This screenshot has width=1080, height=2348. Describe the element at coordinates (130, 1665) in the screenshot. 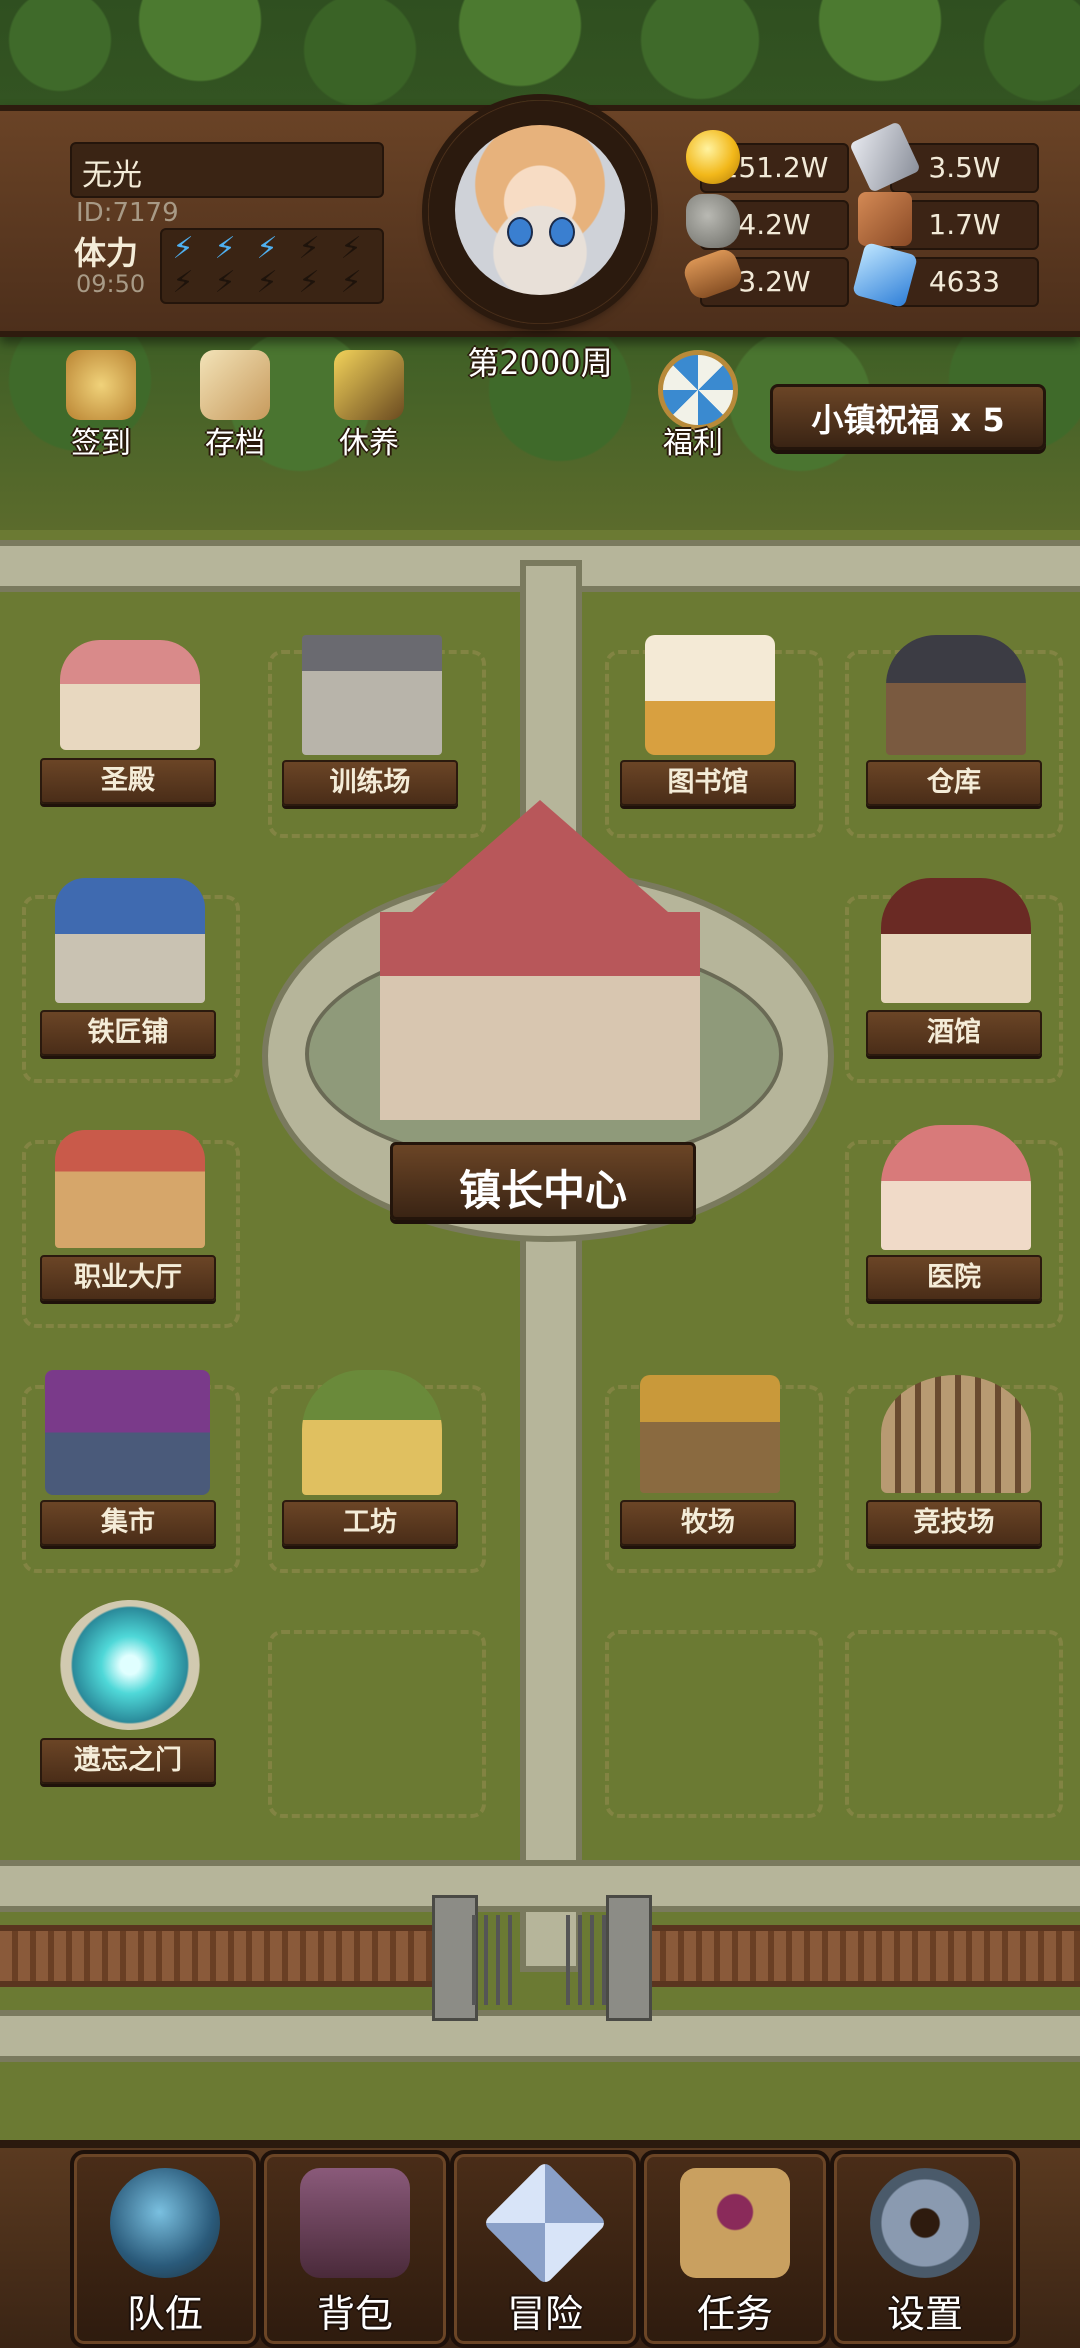

I see `portal-swirl-icon` at that location.